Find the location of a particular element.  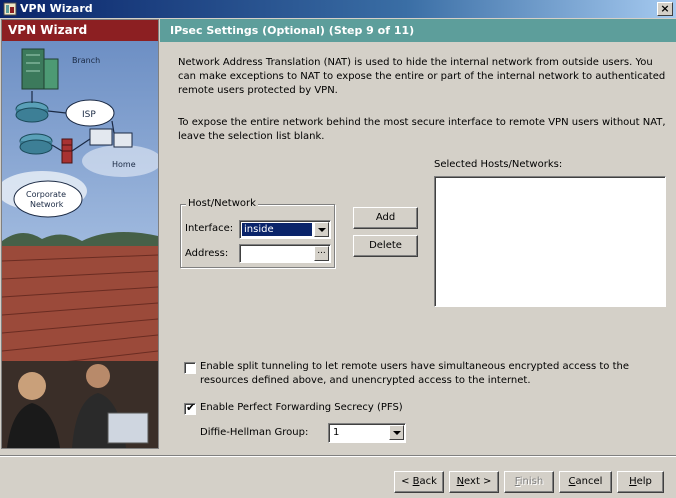

help-button: Help is located at coordinates (640, 482).